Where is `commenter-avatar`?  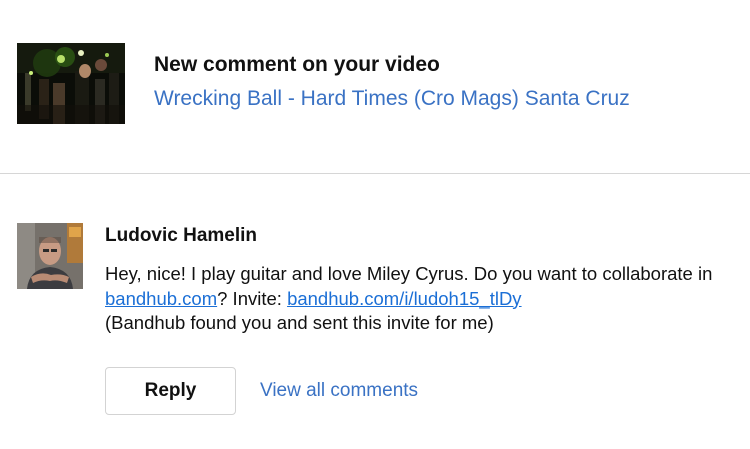
commenter-avatar is located at coordinates (50, 256).